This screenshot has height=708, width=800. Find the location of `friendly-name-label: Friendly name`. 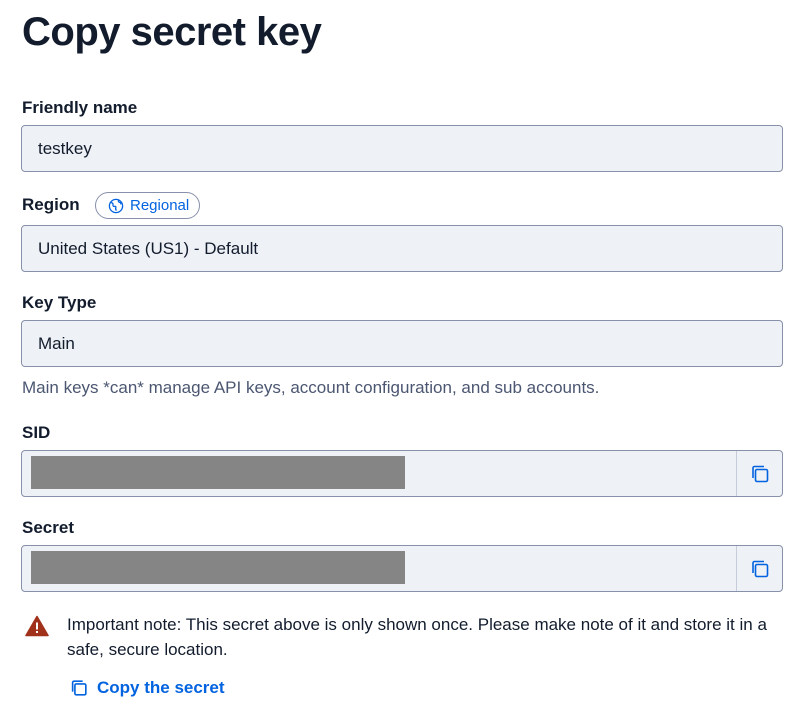

friendly-name-label: Friendly name is located at coordinates (80, 107).